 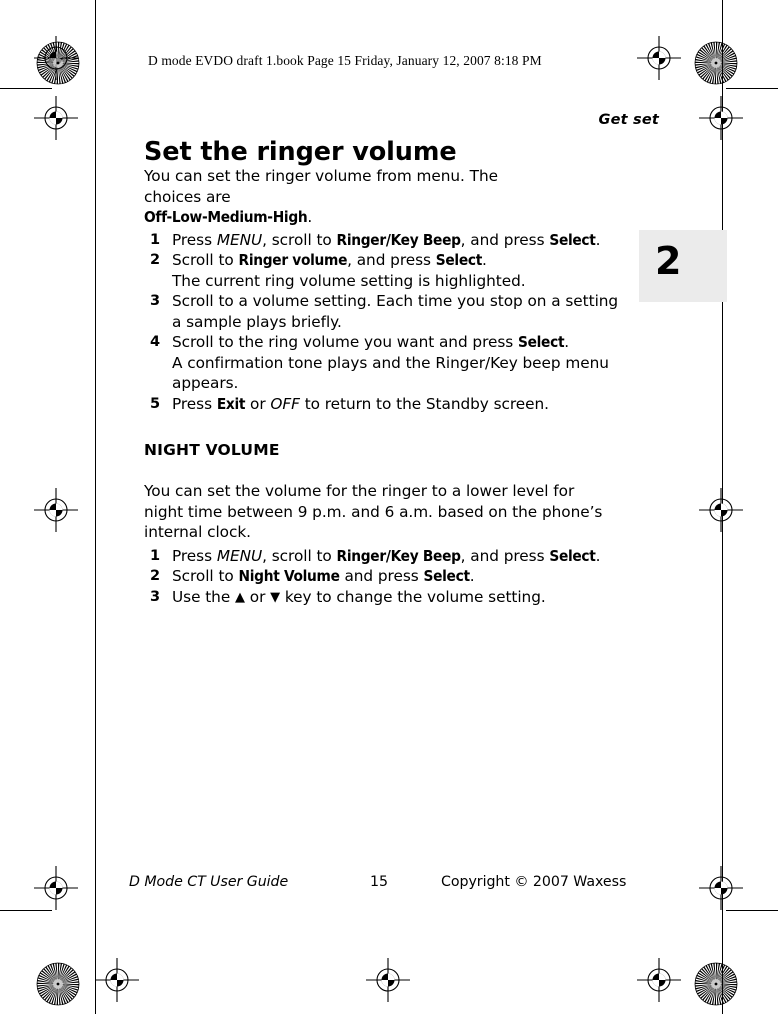 What do you see at coordinates (424, 403) in the screenshot?
I see `step-text: to return to the Standby screen.` at bounding box center [424, 403].